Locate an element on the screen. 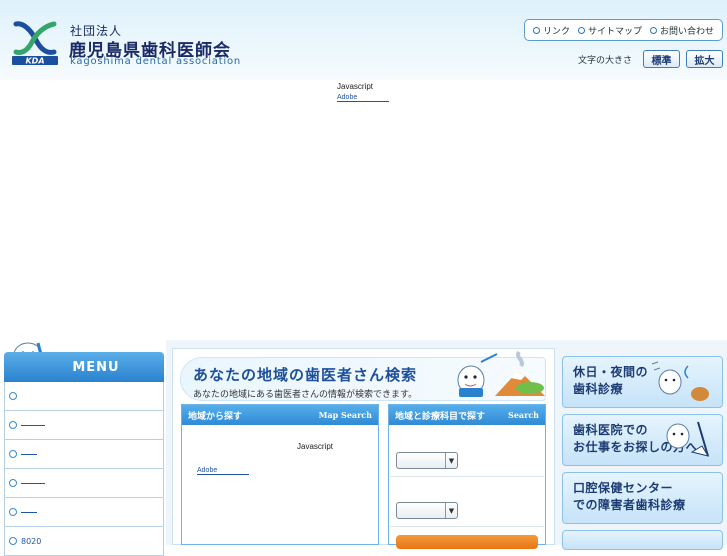 The image size is (727, 556). adobe-link: Adobe is located at coordinates (363, 98).